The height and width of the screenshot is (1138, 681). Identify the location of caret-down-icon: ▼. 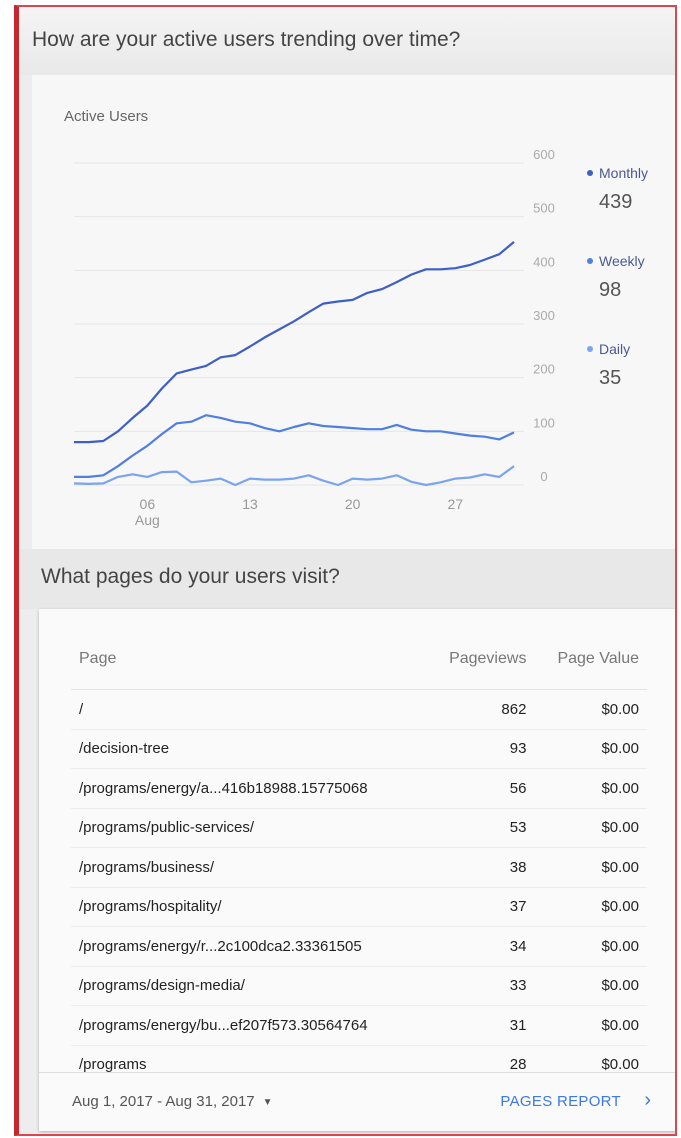
(267, 1102).